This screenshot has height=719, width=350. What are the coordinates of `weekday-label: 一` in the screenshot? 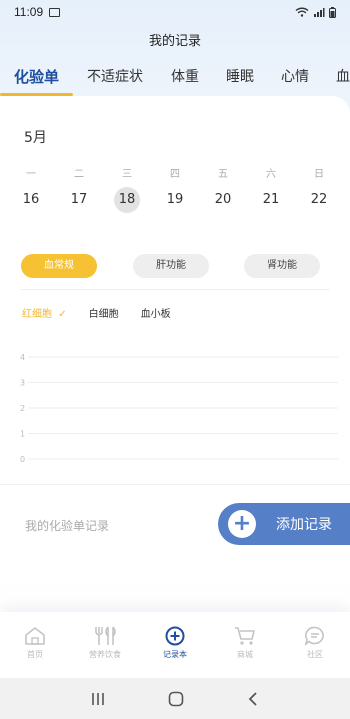 It's located at (31, 174).